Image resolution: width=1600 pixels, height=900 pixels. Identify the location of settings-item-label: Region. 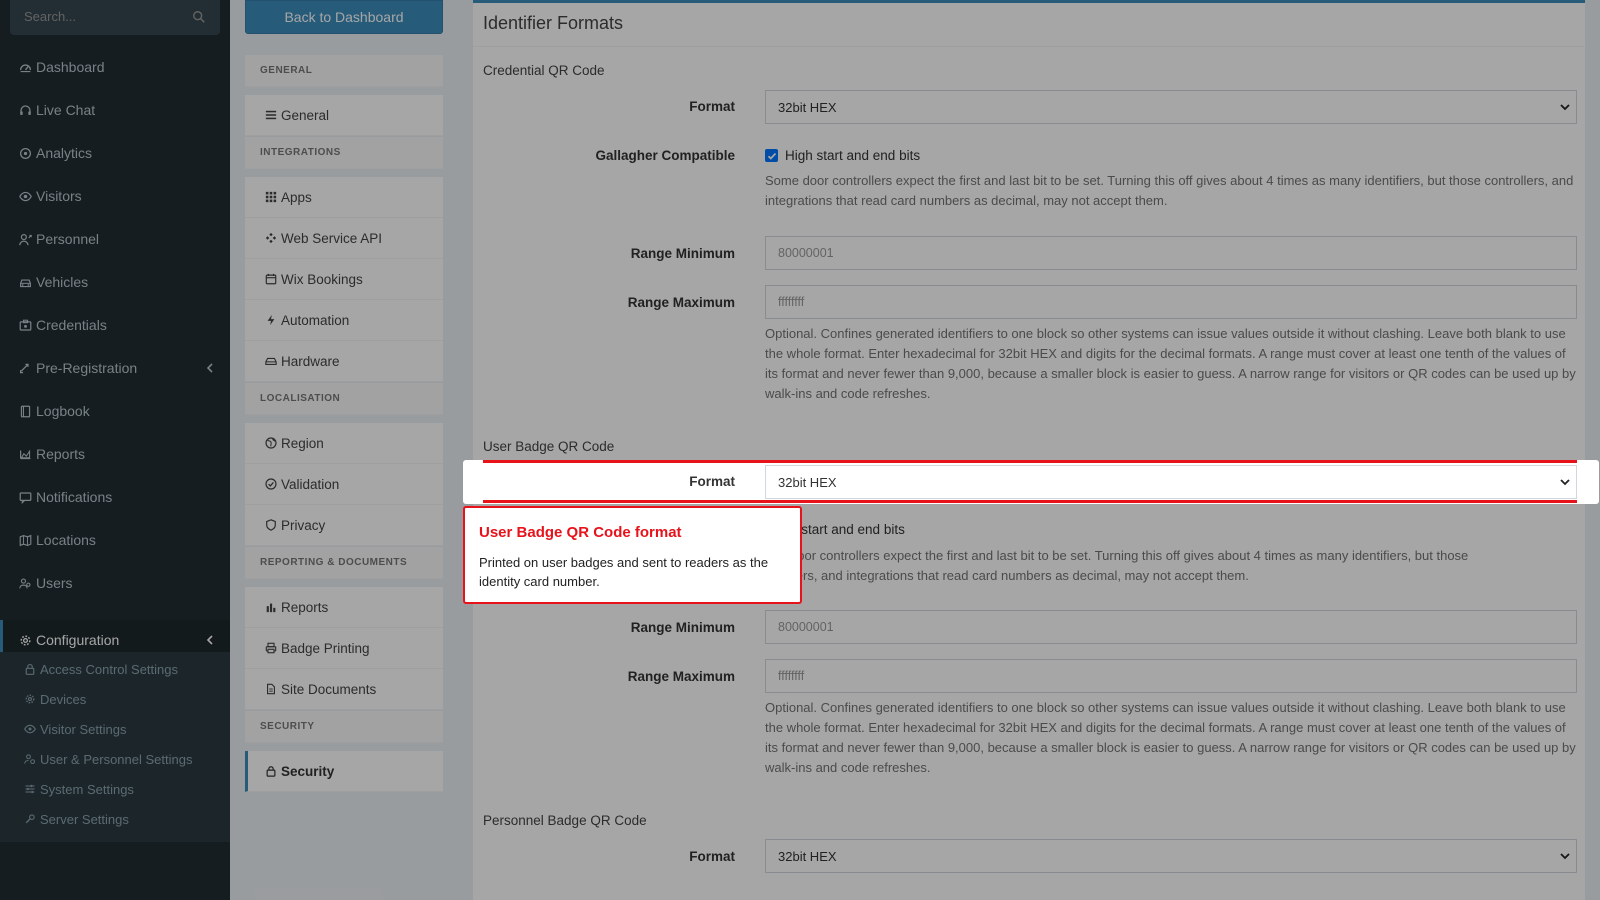
(302, 443).